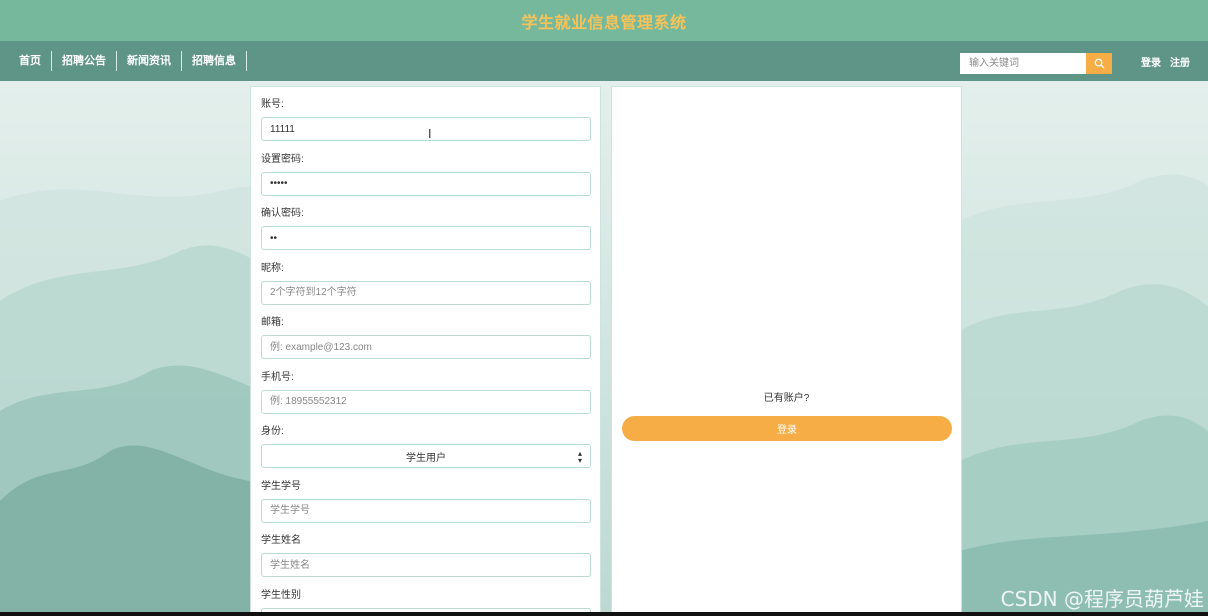 The height and width of the screenshot is (616, 1208). I want to click on watermark: CSDN @程序员葫芦娃, so click(1102, 599).